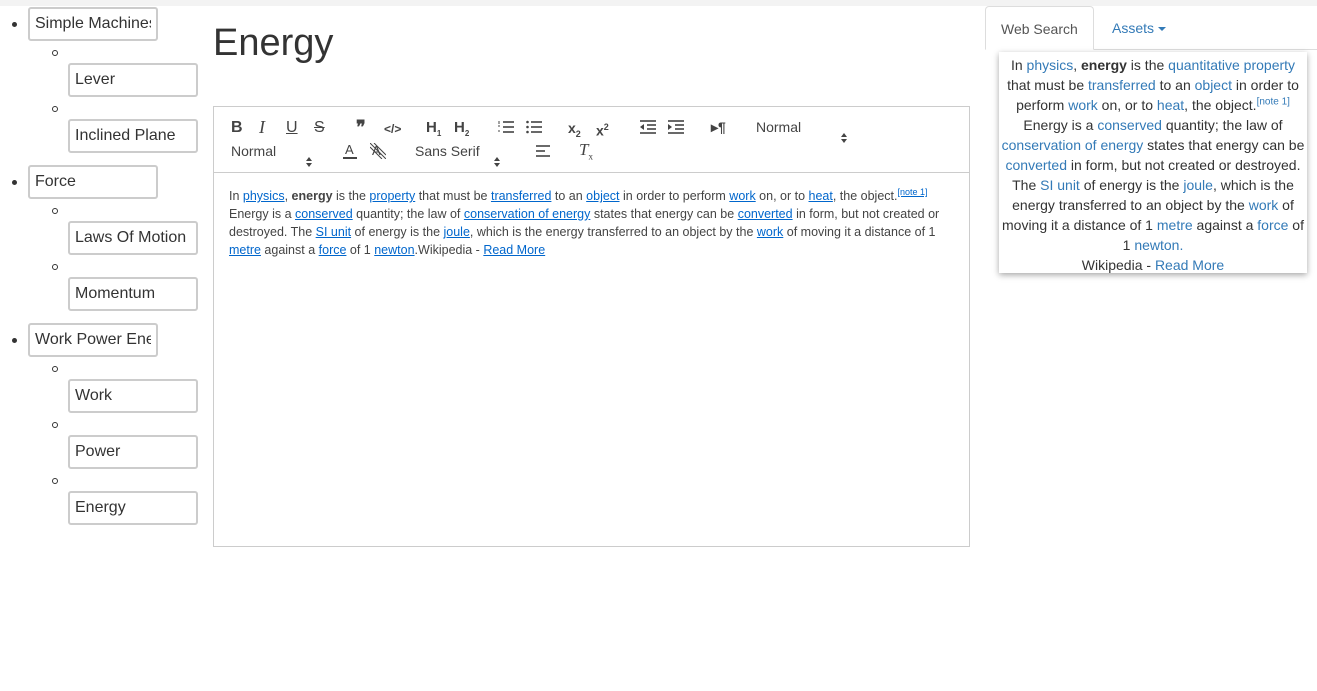 Image resolution: width=1317 pixels, height=691 pixels. Describe the element at coordinates (1127, 105) in the screenshot. I see `text: on, or to` at that location.